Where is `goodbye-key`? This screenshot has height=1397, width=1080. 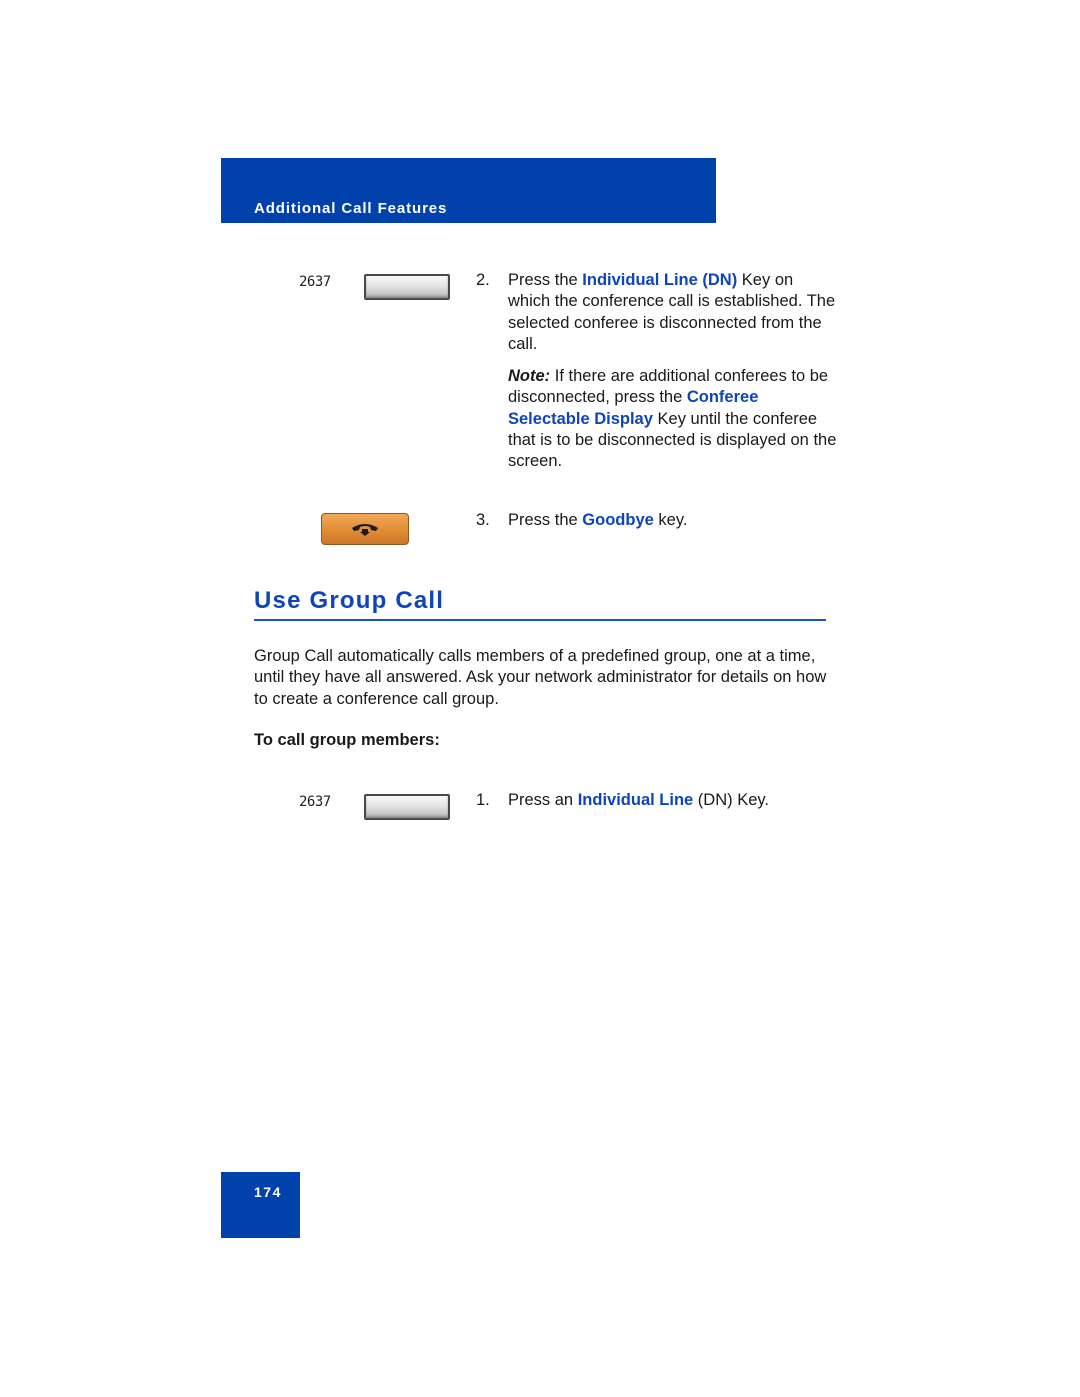
goodbye-key is located at coordinates (365, 529).